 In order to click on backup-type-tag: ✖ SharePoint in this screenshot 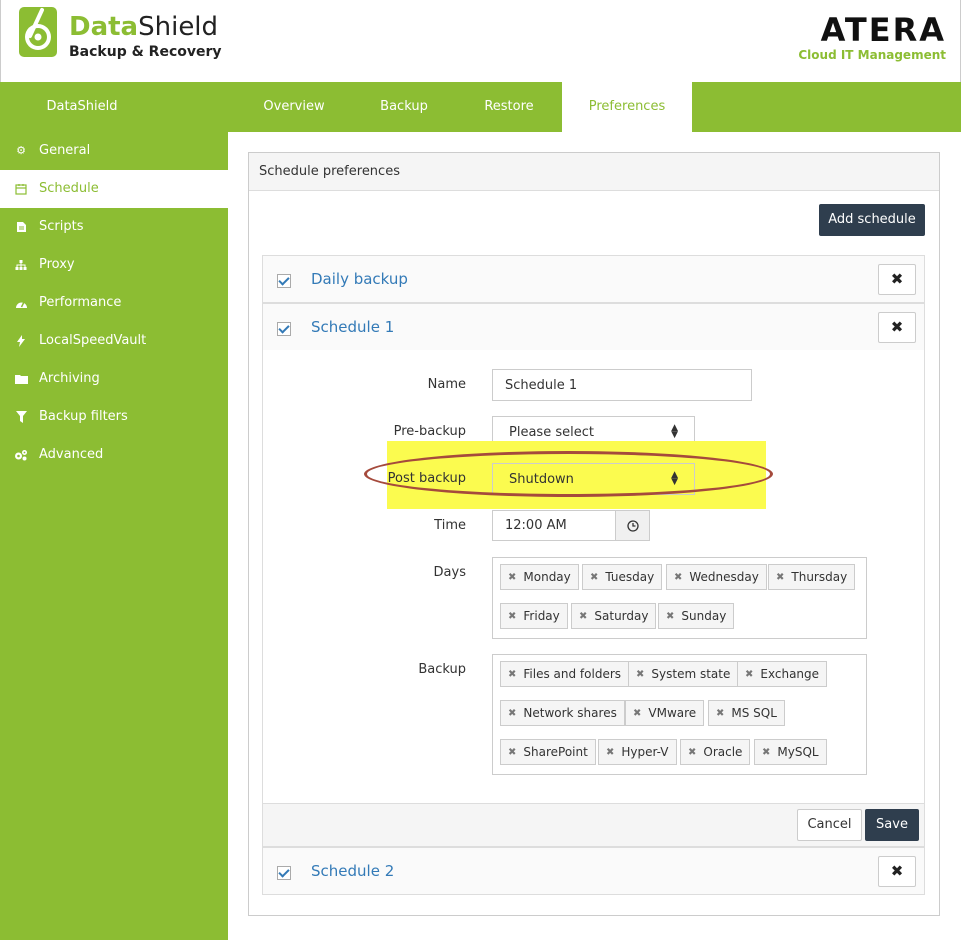, I will do `click(548, 752)`.